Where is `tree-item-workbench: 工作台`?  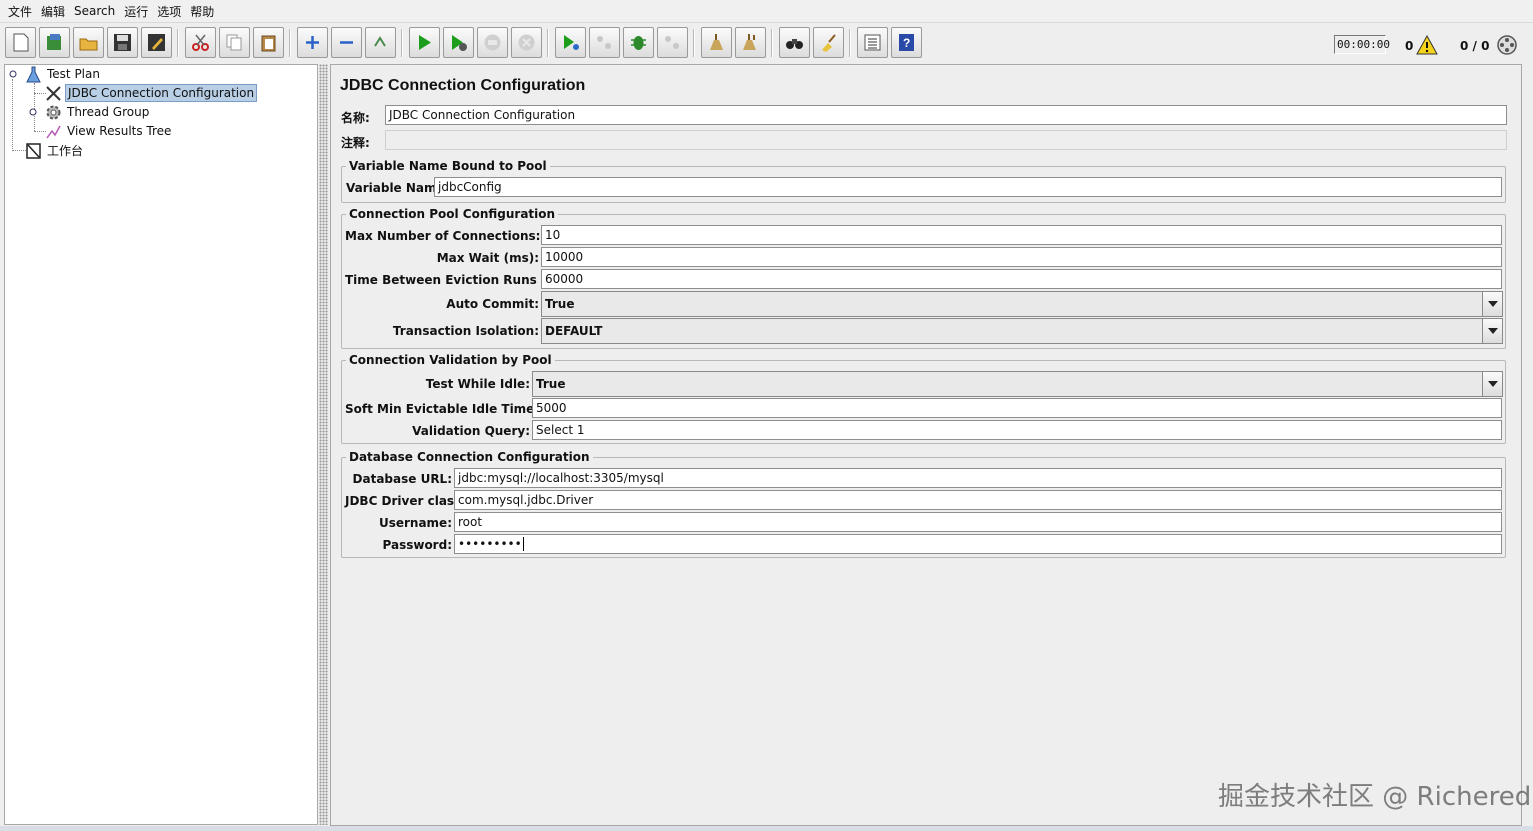 tree-item-workbench: 工作台 is located at coordinates (55, 150).